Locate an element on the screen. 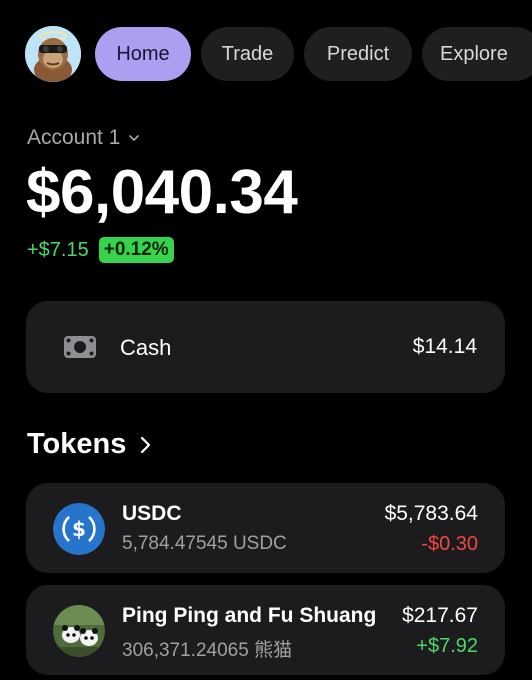 The image size is (532, 680). chevron-down-icon is located at coordinates (134, 138).